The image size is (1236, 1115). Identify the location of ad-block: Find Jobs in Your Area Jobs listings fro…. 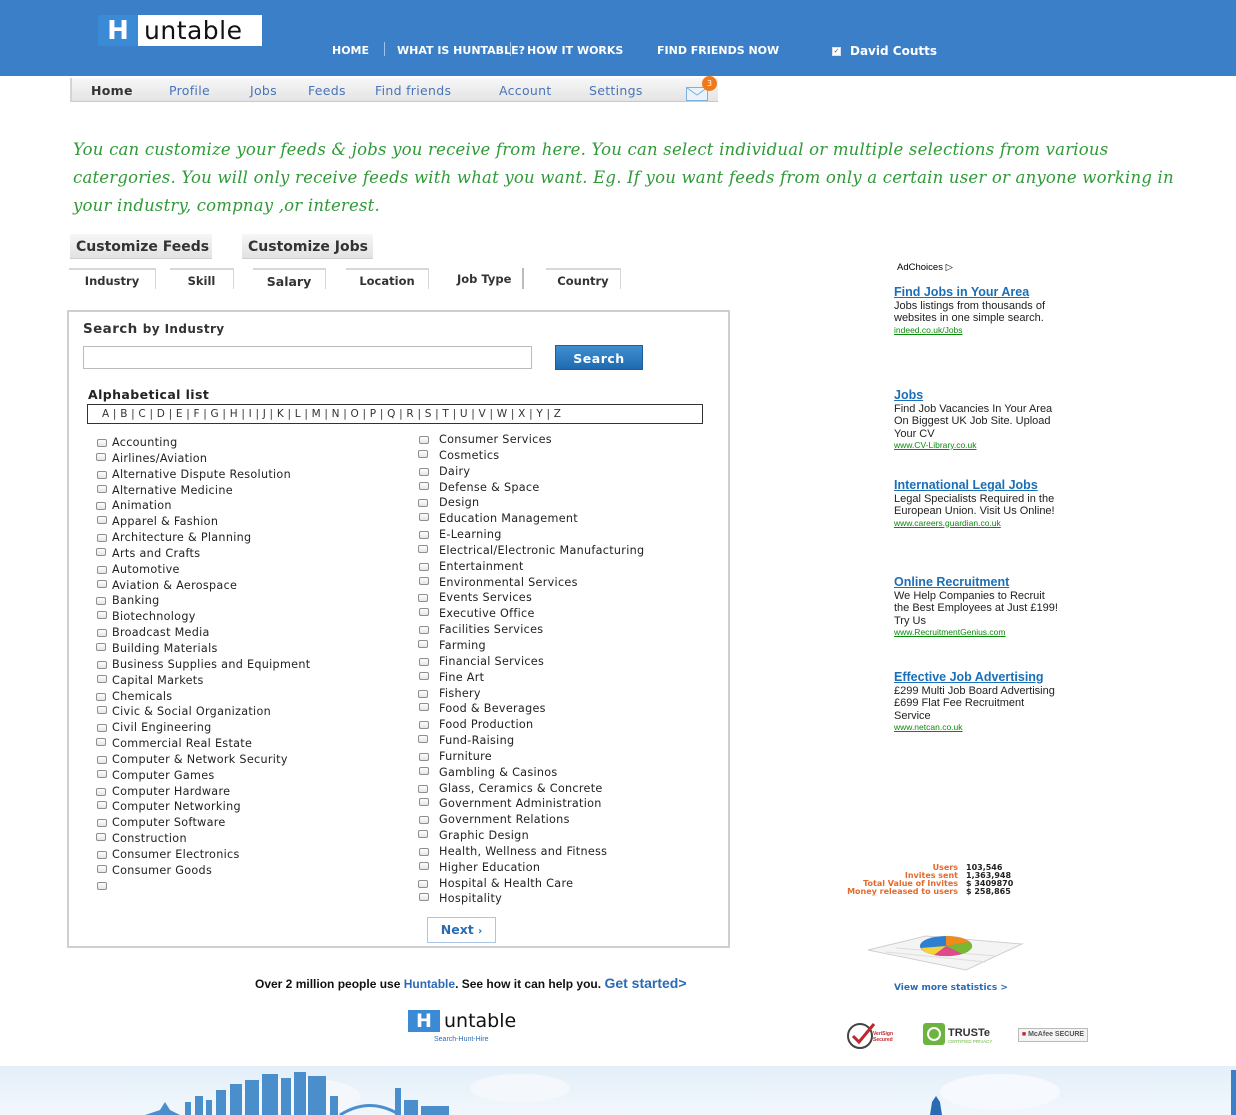
(976, 310).